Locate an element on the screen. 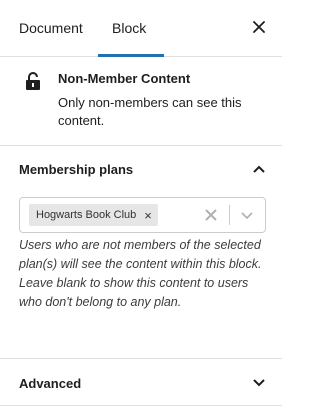  block-description: Only non-members can see this content. is located at coordinates (150, 111).